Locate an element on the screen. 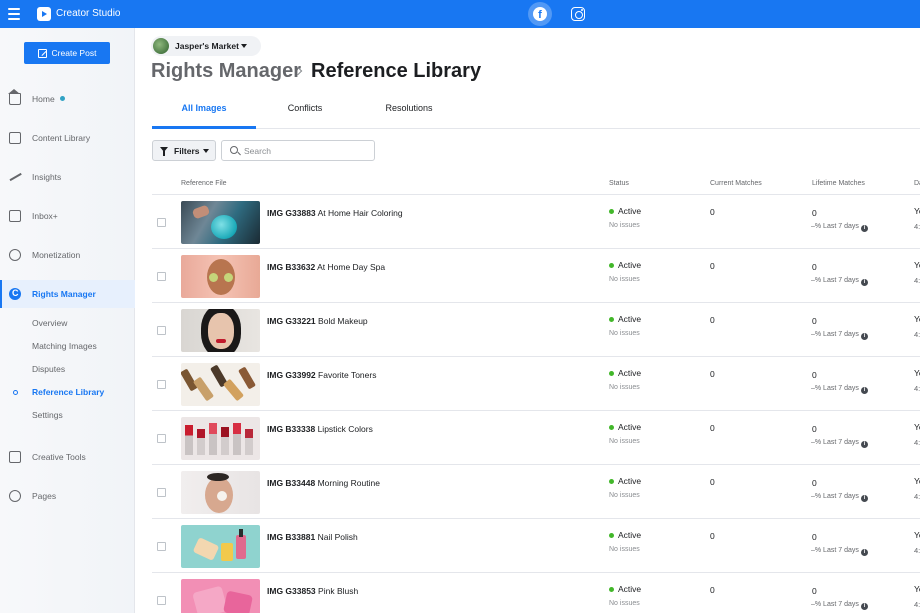 The width and height of the screenshot is (920, 613). instagram-icon is located at coordinates (578, 14).